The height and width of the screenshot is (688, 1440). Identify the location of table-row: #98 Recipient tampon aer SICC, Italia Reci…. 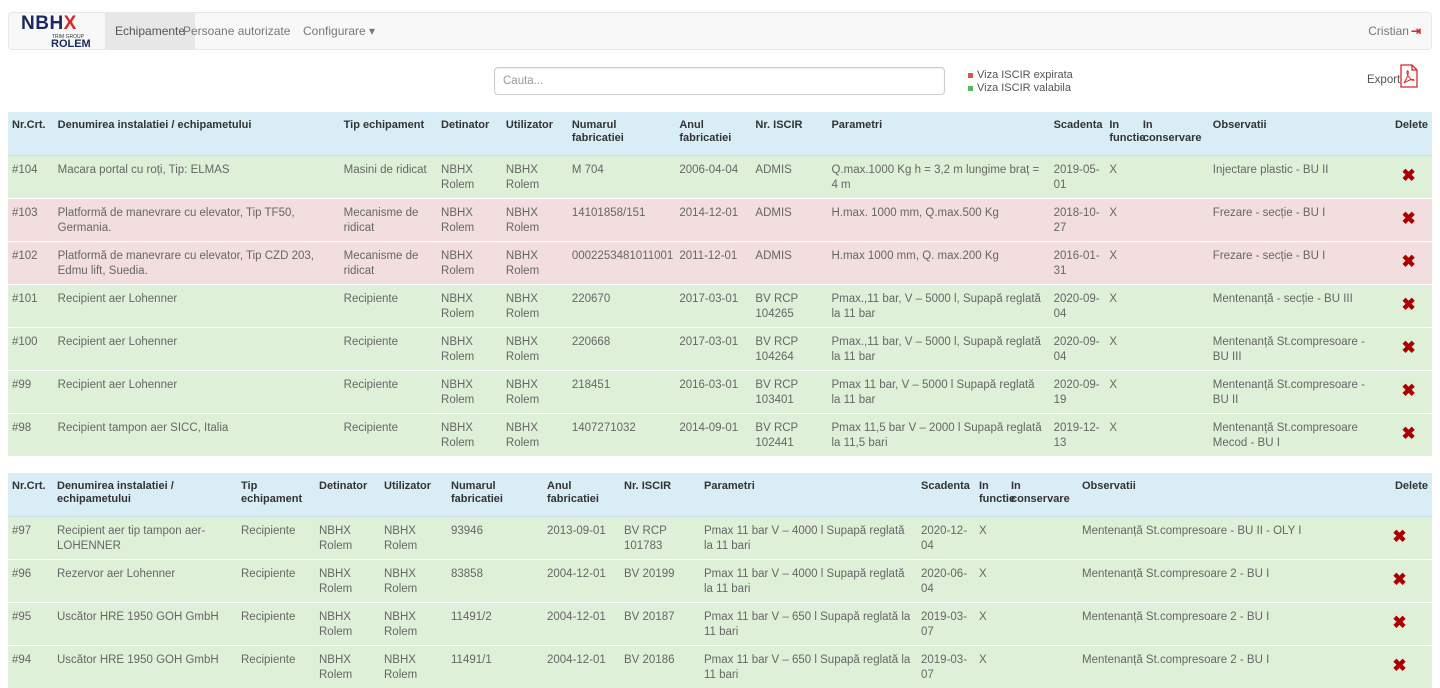
(720, 434).